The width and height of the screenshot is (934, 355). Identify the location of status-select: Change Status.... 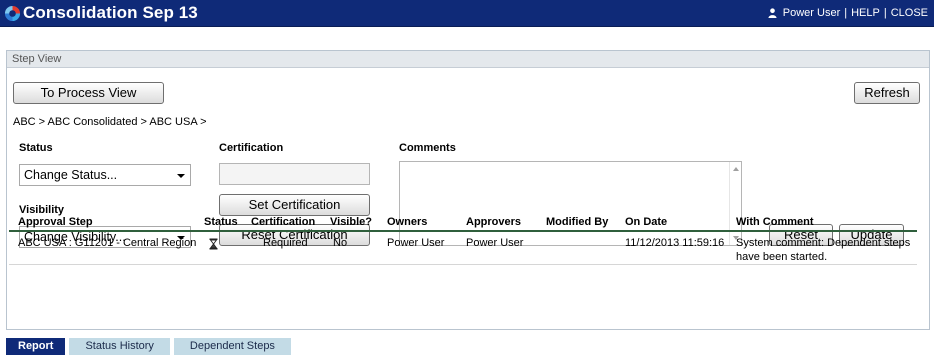
(105, 175).